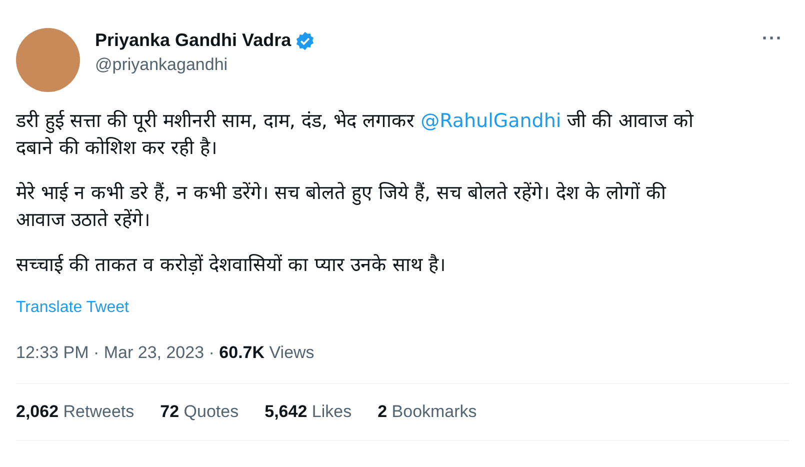 This screenshot has width=805, height=467. What do you see at coordinates (193, 40) in the screenshot?
I see `author-name: Priyanka Gandhi Vadra` at bounding box center [193, 40].